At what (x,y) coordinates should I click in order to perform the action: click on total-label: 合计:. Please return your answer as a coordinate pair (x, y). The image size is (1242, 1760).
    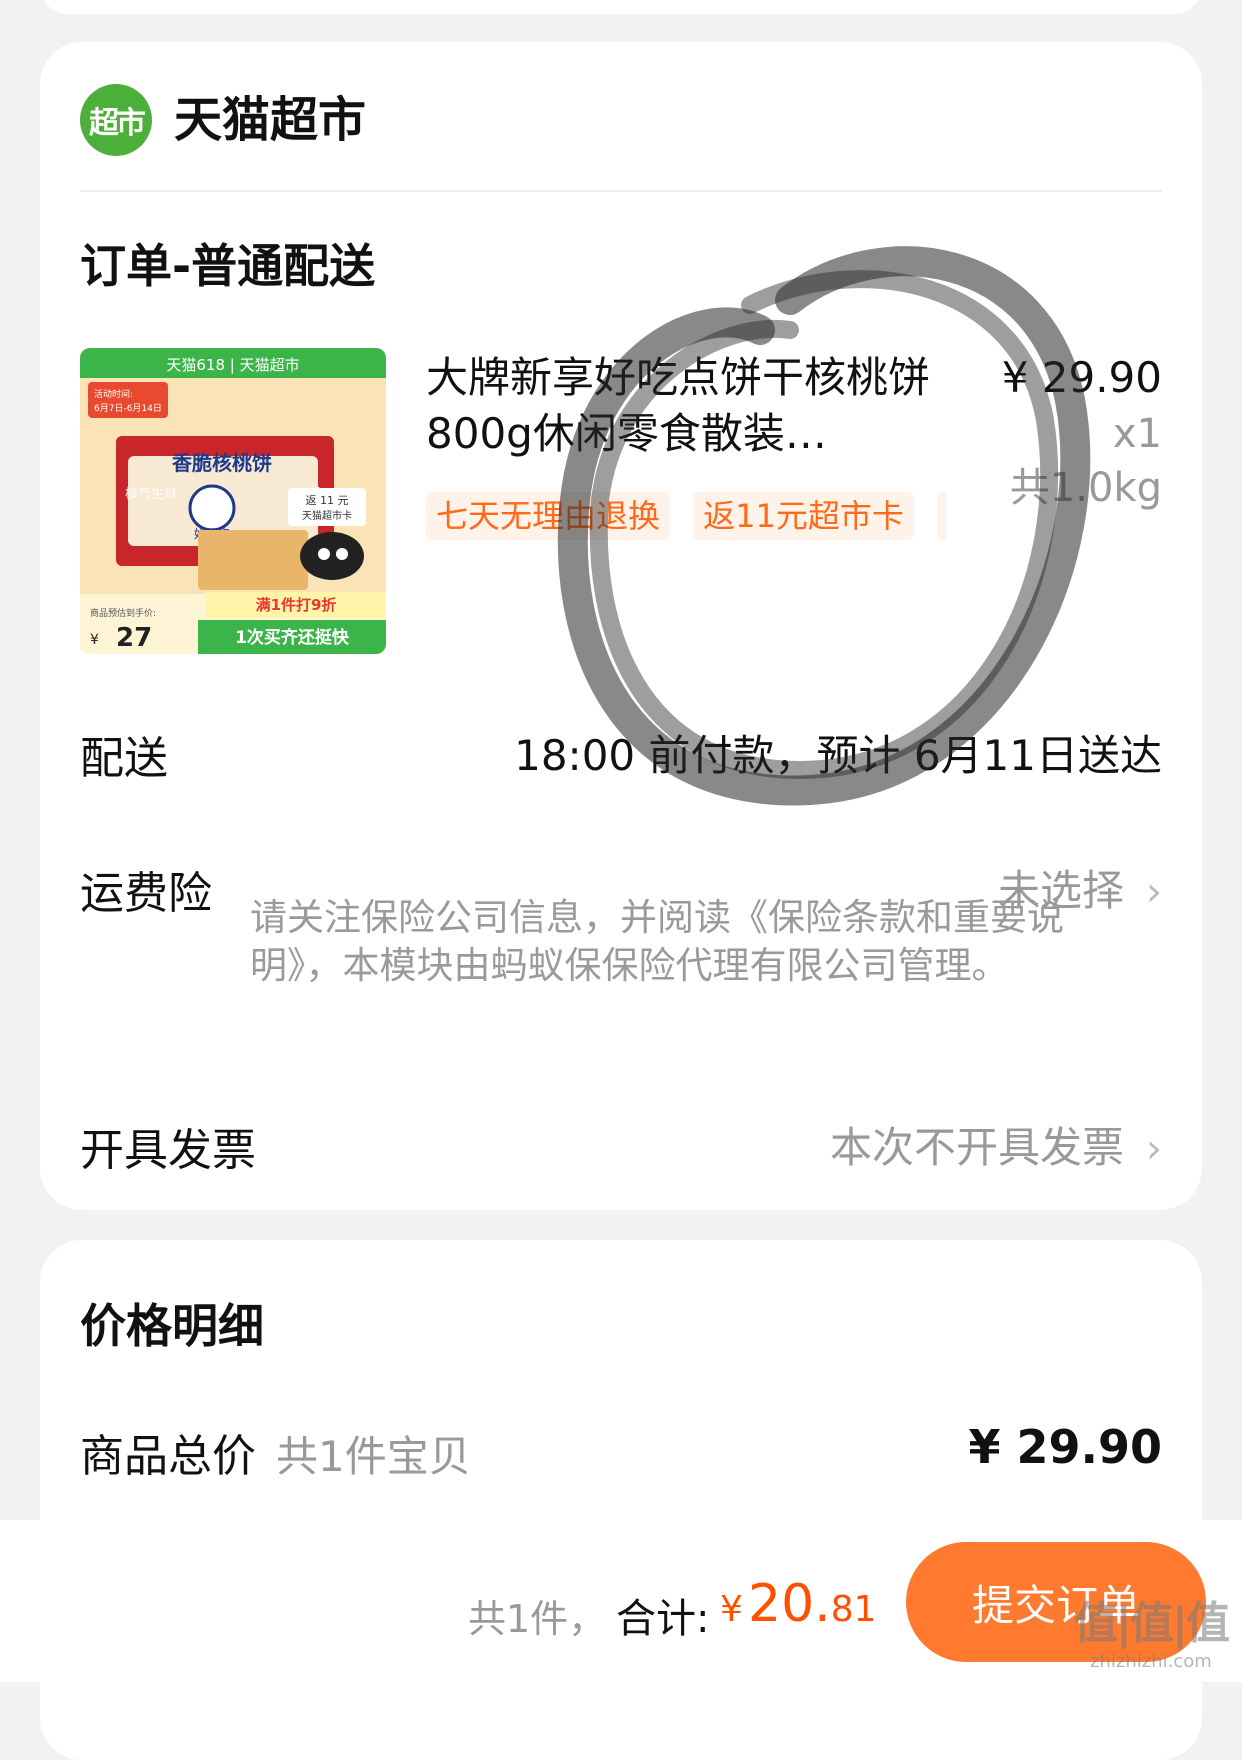
    Looking at the image, I should click on (663, 1619).